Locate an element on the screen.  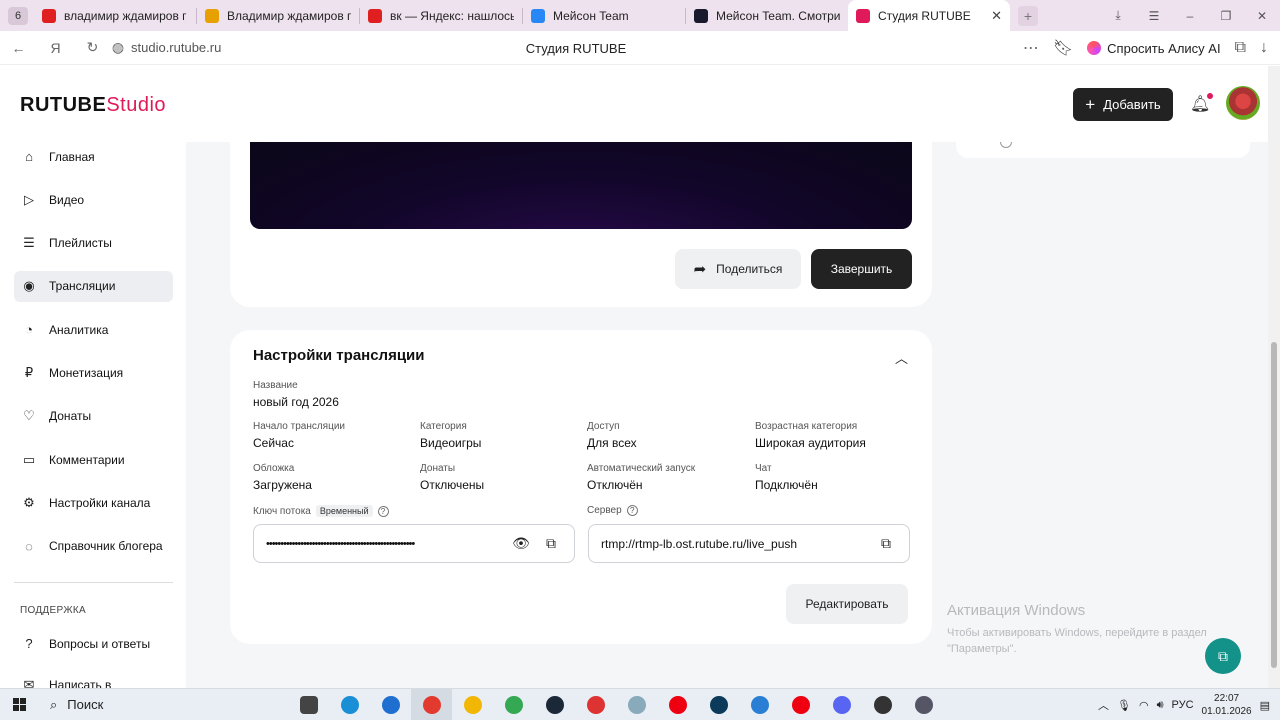
browser-tab: вк — Яндекс: нашлось 1( is located at coordinates (441, 15).